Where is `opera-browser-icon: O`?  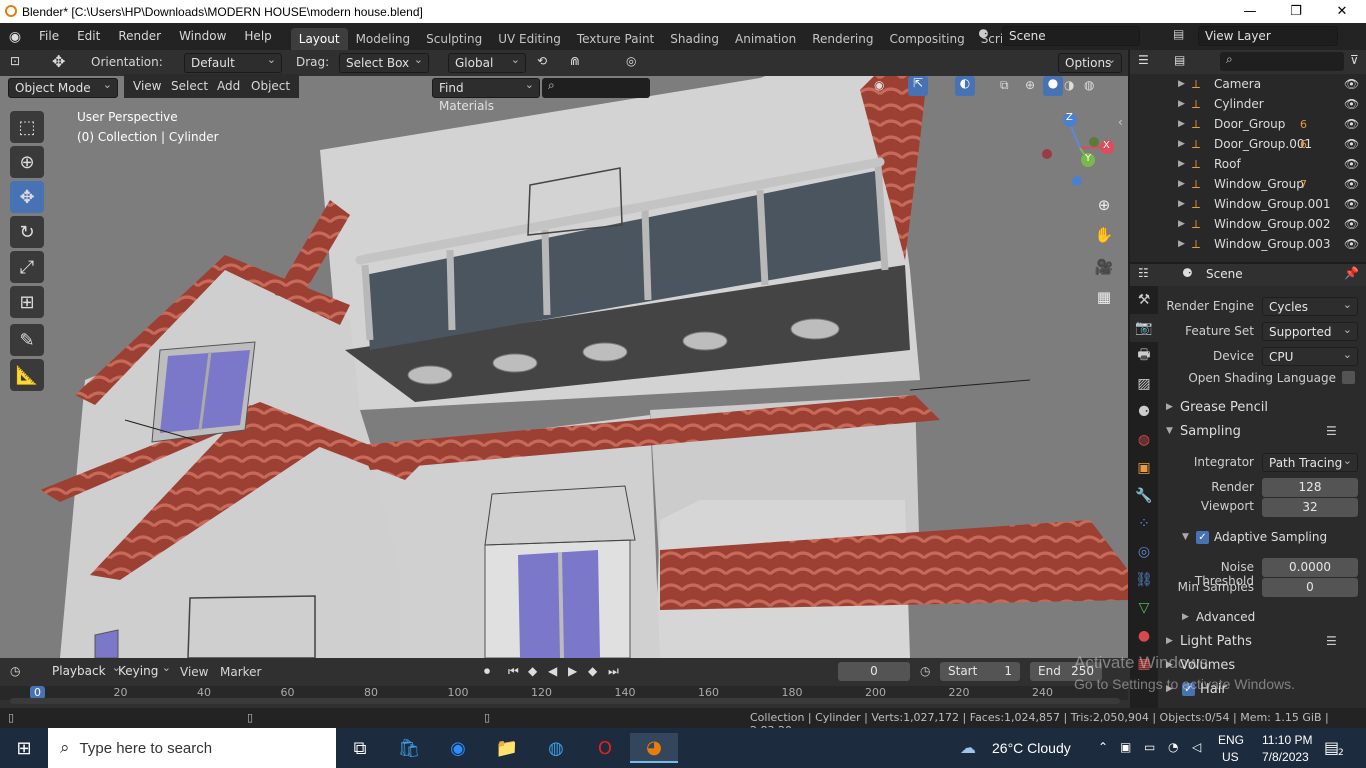
opera-browser-icon: O is located at coordinates (605, 748).